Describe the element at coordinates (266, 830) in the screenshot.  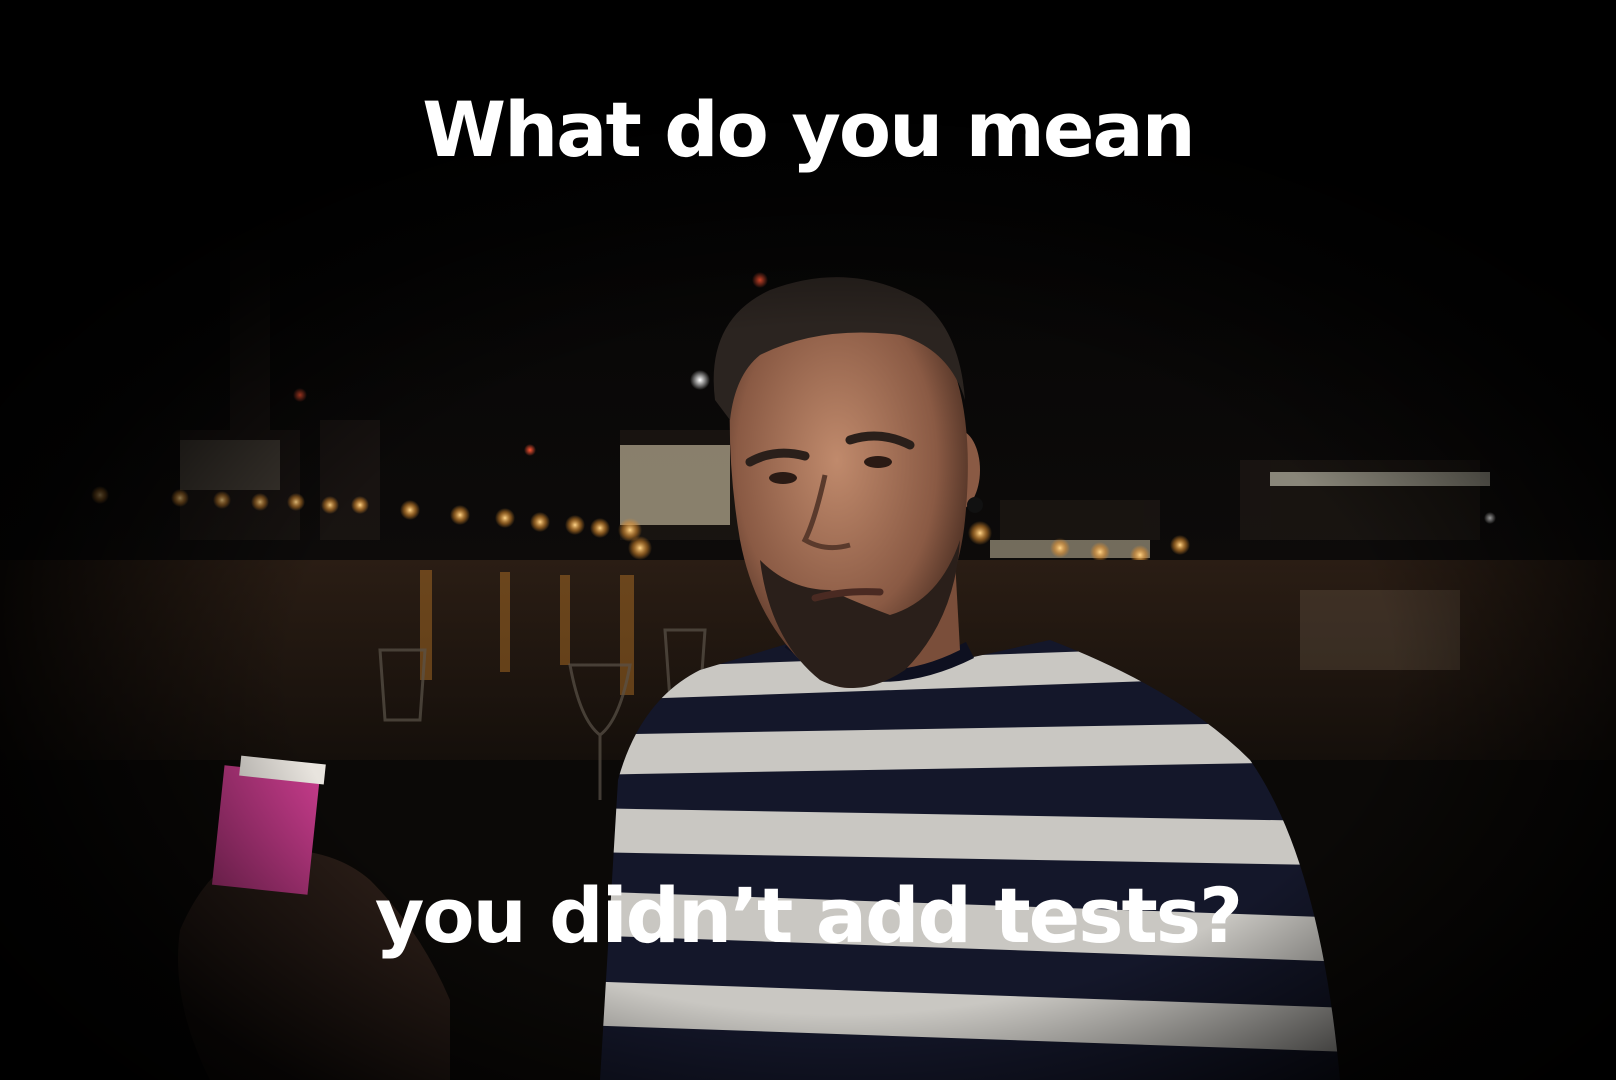
I see `cigarette-pack` at that location.